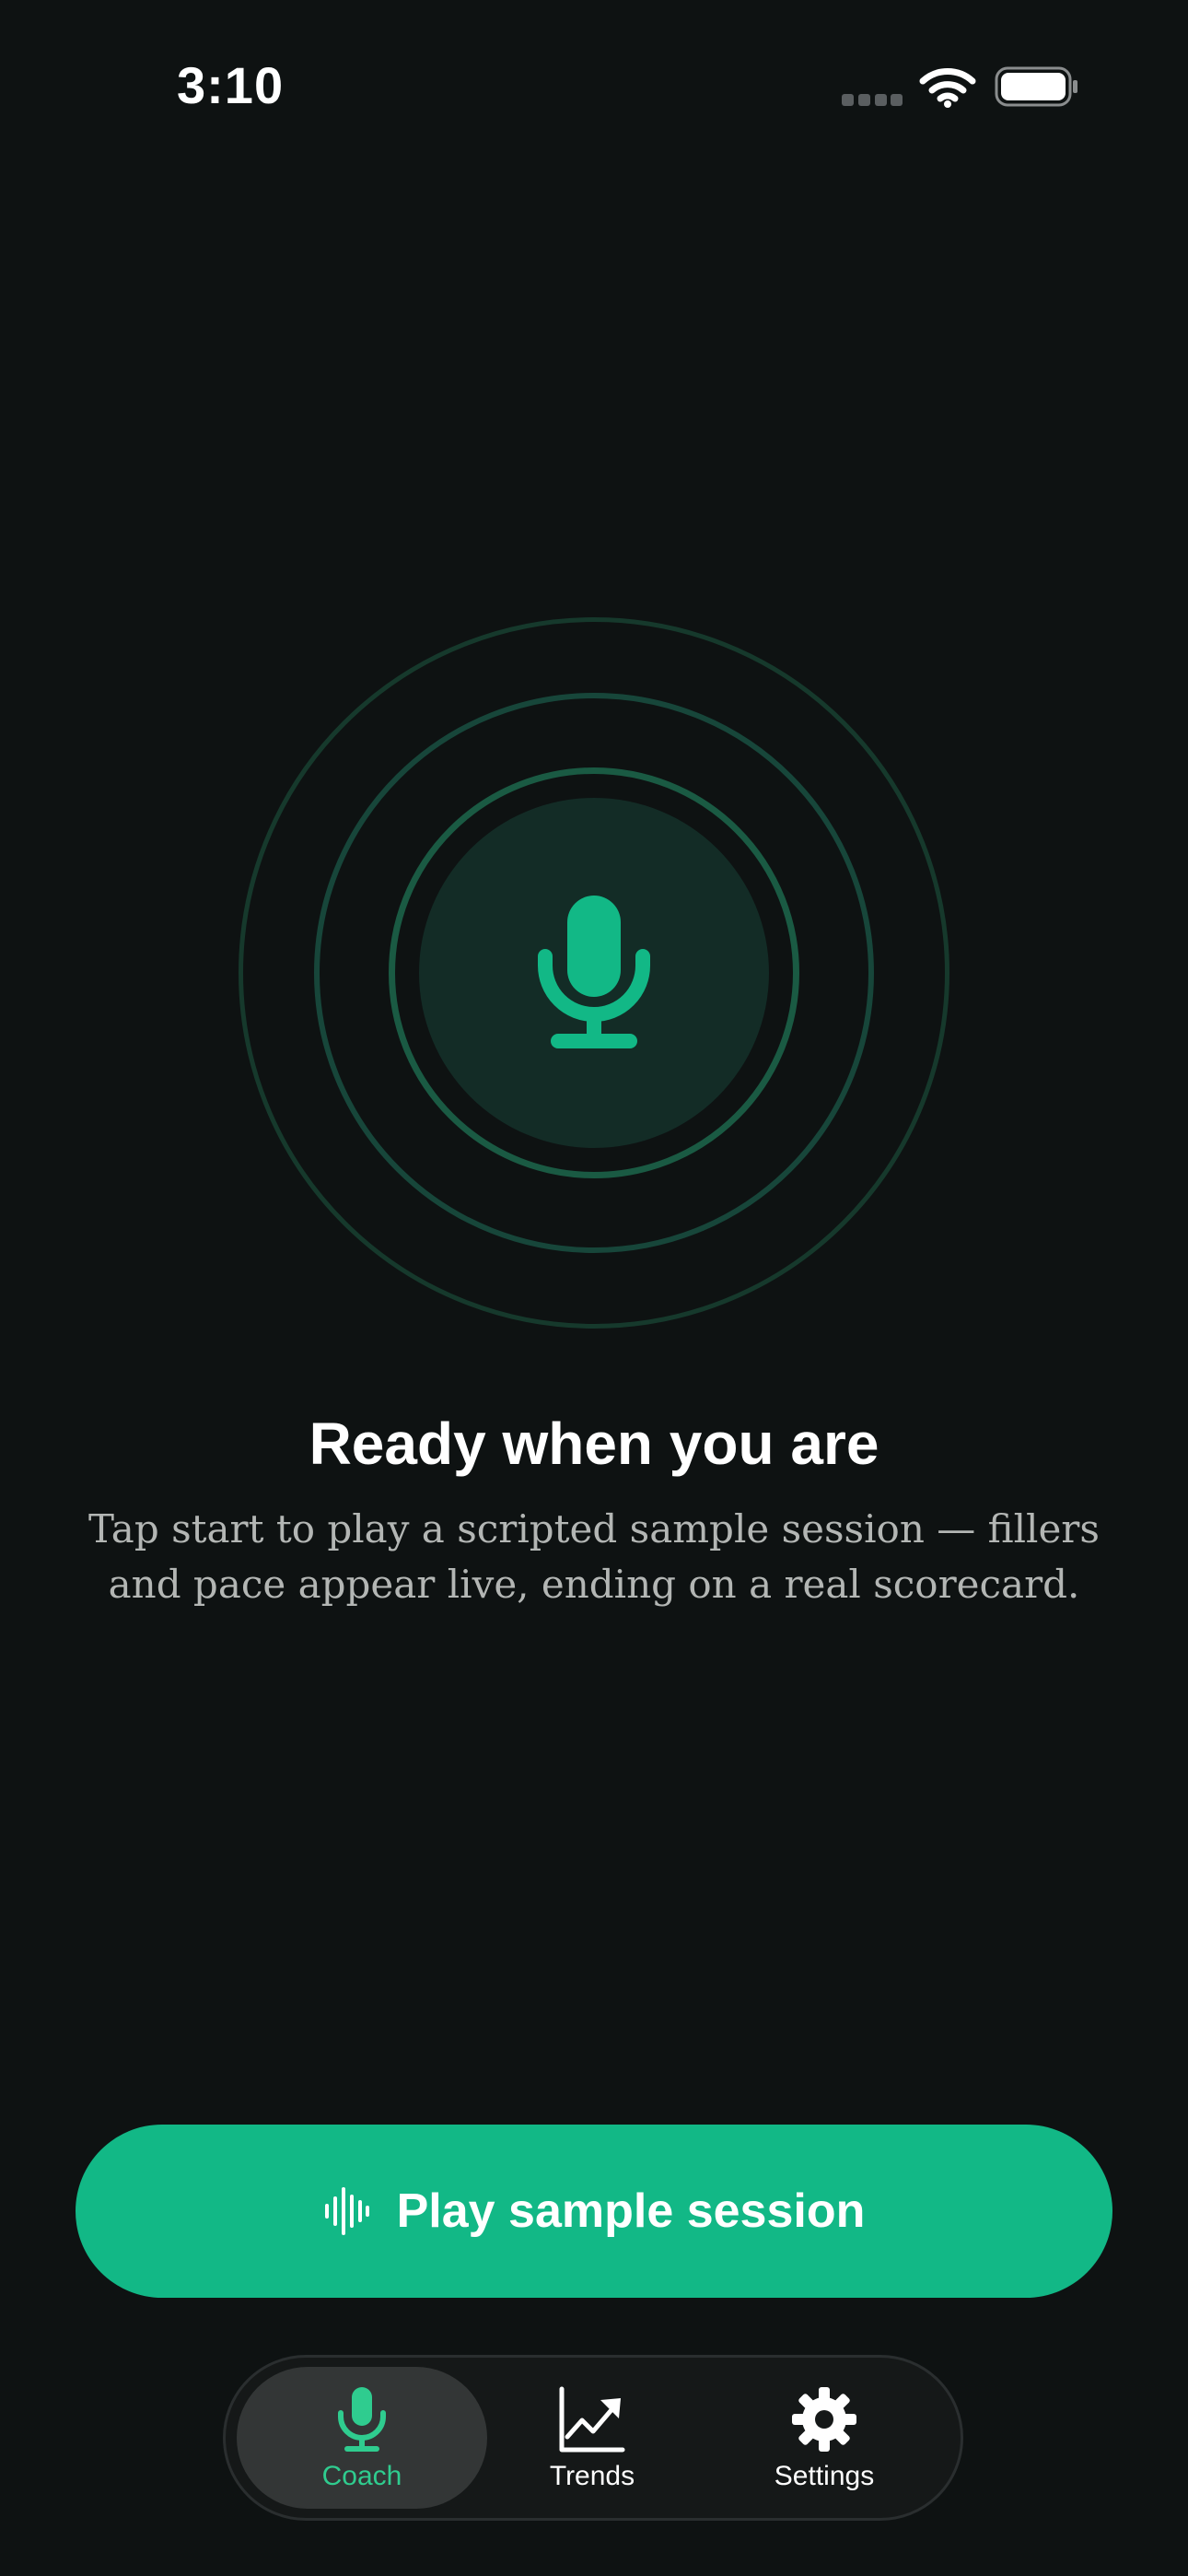 This screenshot has height=2576, width=1188. I want to click on play-sample-session-button: Play sample session, so click(594, 2211).